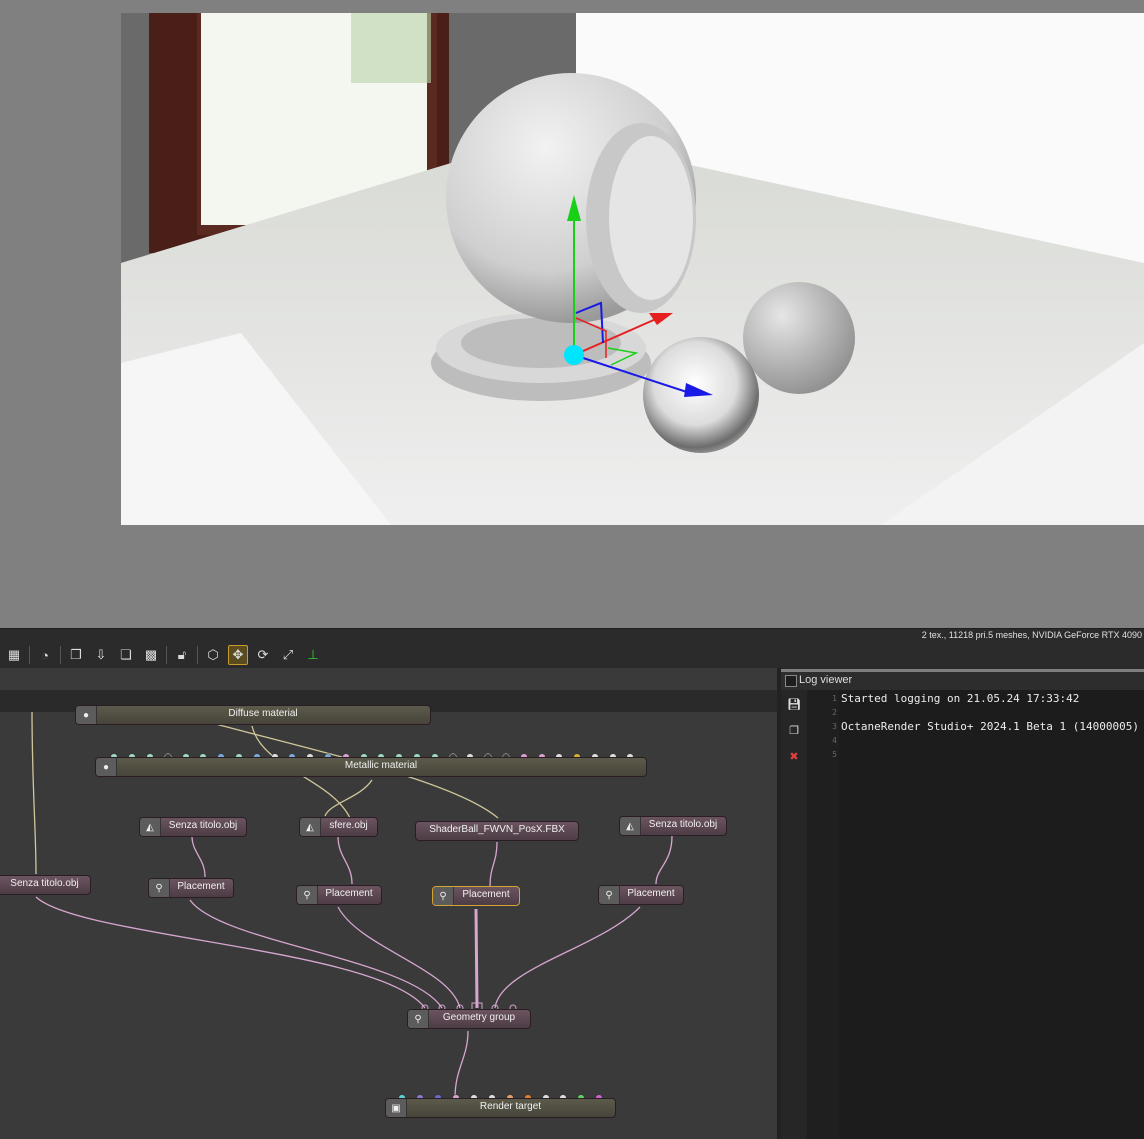 The width and height of the screenshot is (1144, 1139). What do you see at coordinates (794, 914) in the screenshot?
I see `log-viewer-sidebar: 💾︎ ❐ ✖` at bounding box center [794, 914].